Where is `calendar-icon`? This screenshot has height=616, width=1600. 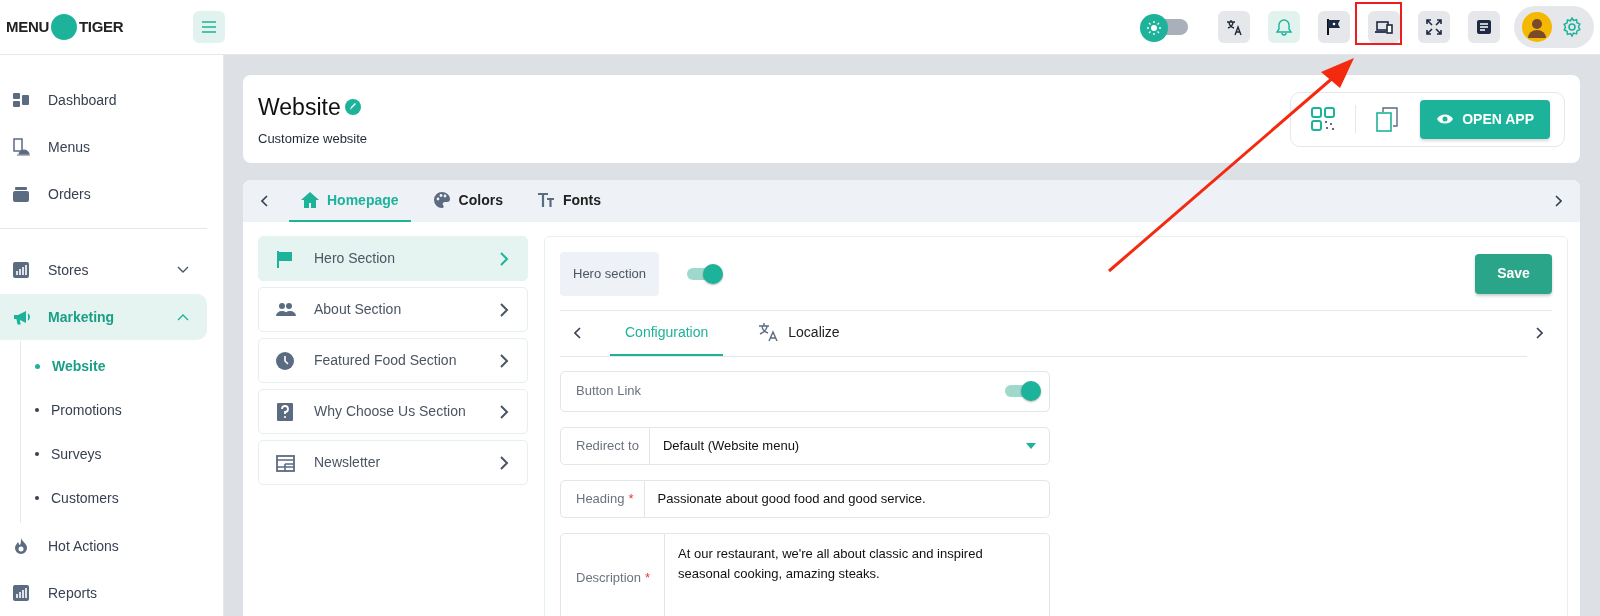
calendar-icon is located at coordinates (286, 462).